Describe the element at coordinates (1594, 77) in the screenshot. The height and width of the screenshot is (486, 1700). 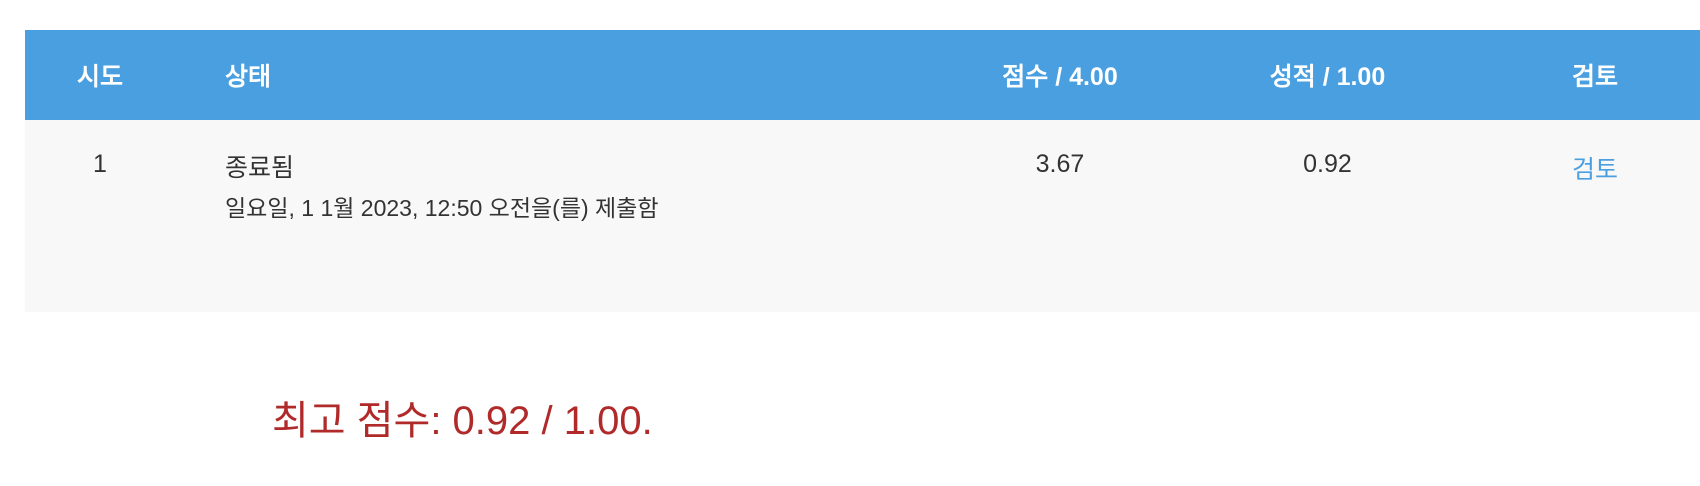
I see `header-review: 검토` at that location.